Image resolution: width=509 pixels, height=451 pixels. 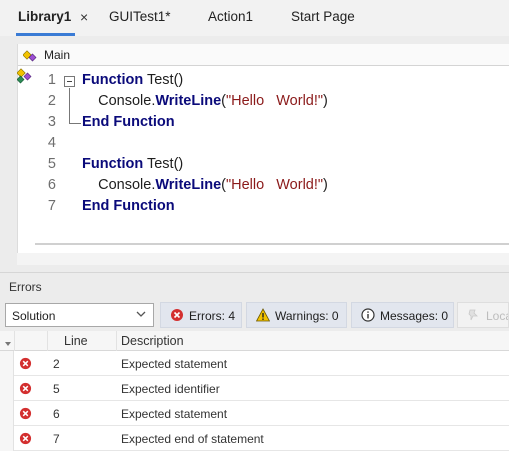 What do you see at coordinates (51, 143) in the screenshot?
I see `line-number: 4` at bounding box center [51, 143].